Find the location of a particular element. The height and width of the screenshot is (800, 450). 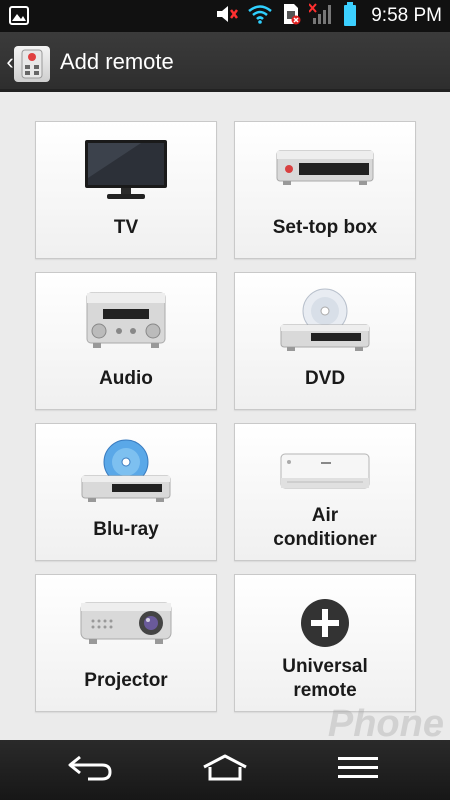

tile-label: TV is located at coordinates (126, 227).